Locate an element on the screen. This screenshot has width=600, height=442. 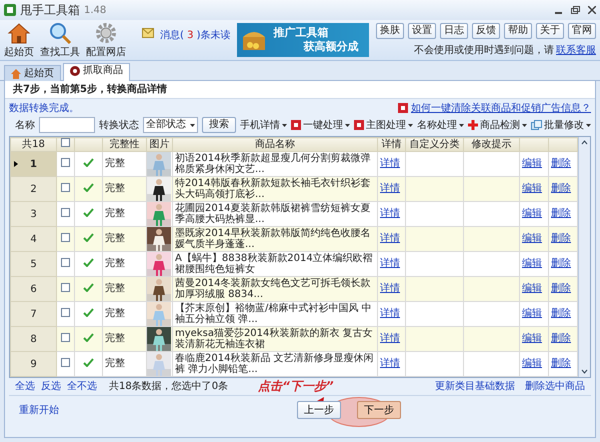
restart-link: 重新开始 is located at coordinates (39, 410).